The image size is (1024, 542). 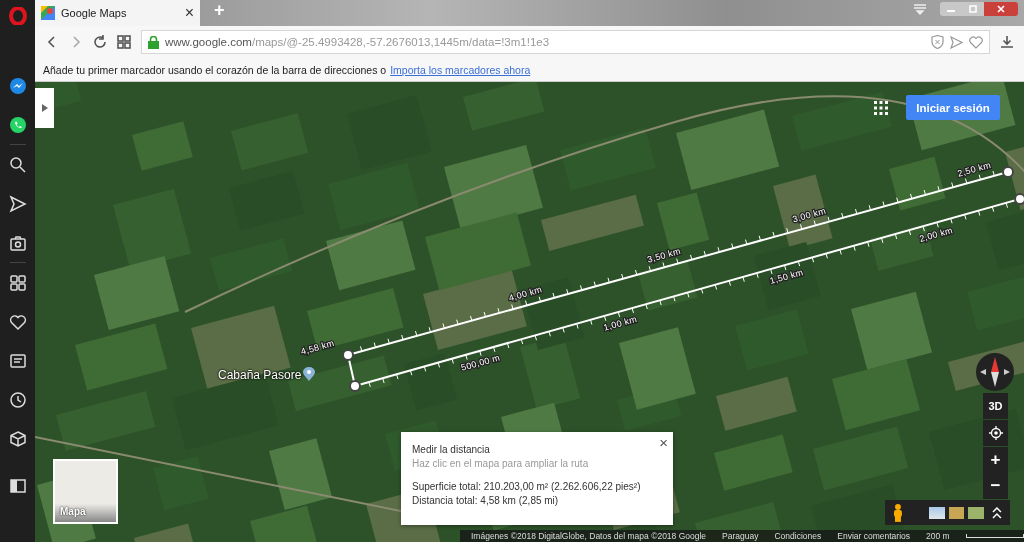 I want to click on card-hint: Haz clic en el mapa para ampliar la ruta, so click(x=501, y=463).